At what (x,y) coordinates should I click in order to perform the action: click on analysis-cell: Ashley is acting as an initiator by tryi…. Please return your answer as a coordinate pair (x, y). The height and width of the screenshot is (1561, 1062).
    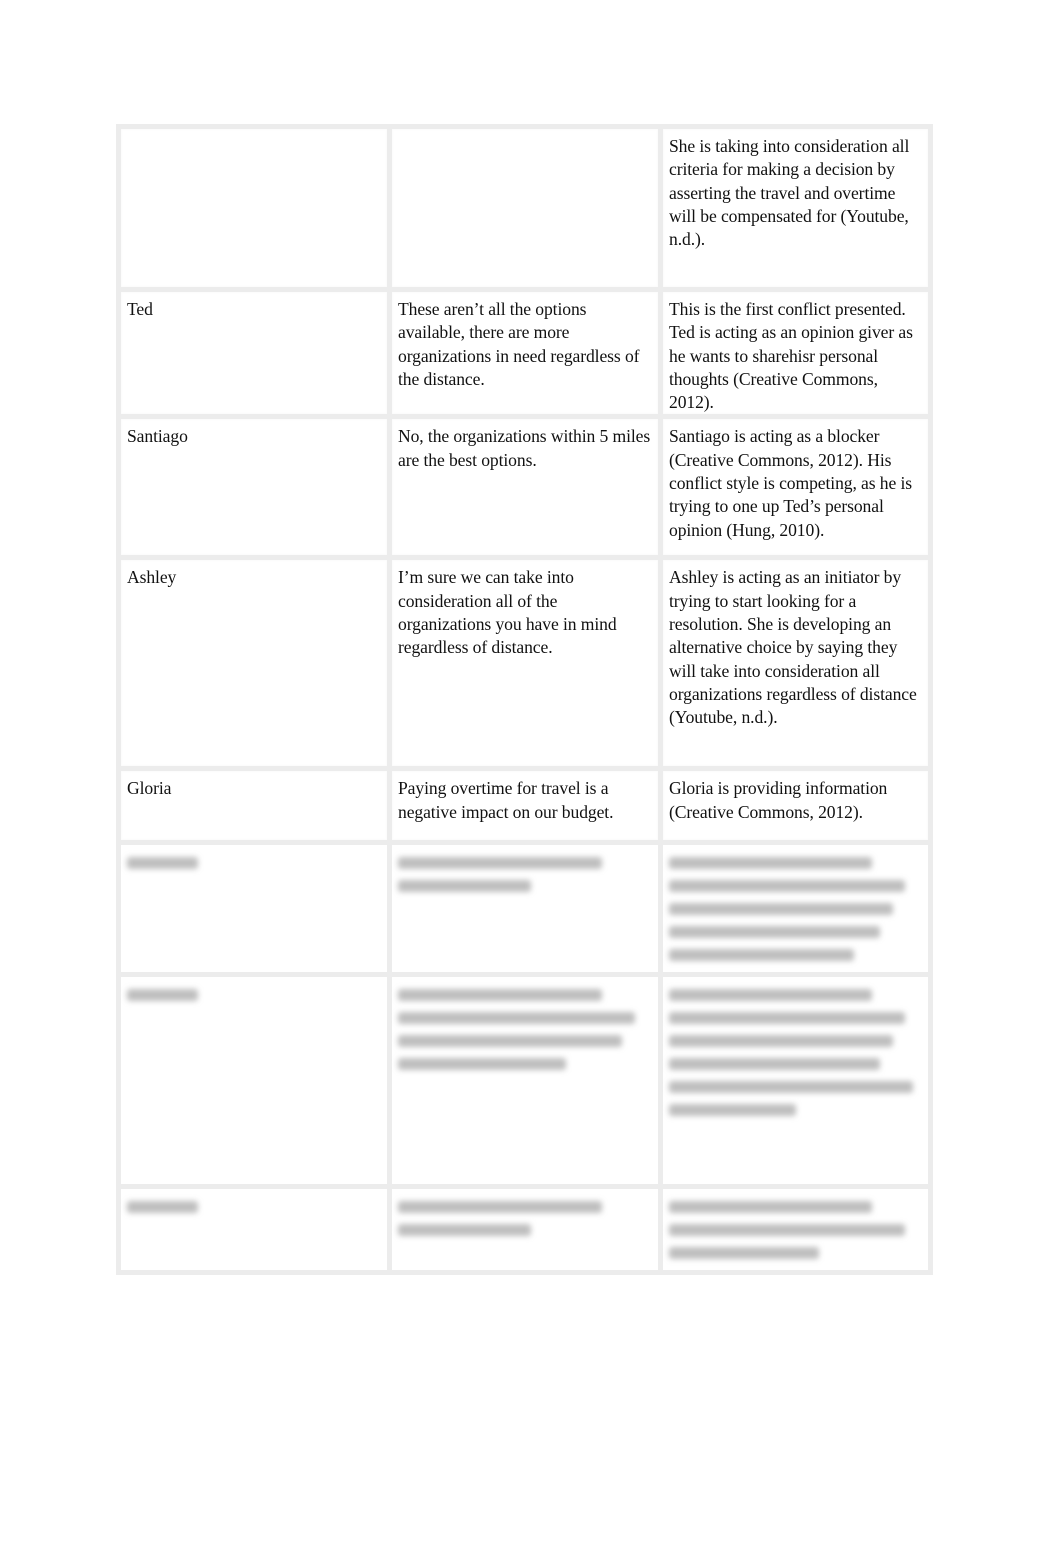
    Looking at the image, I should click on (795, 663).